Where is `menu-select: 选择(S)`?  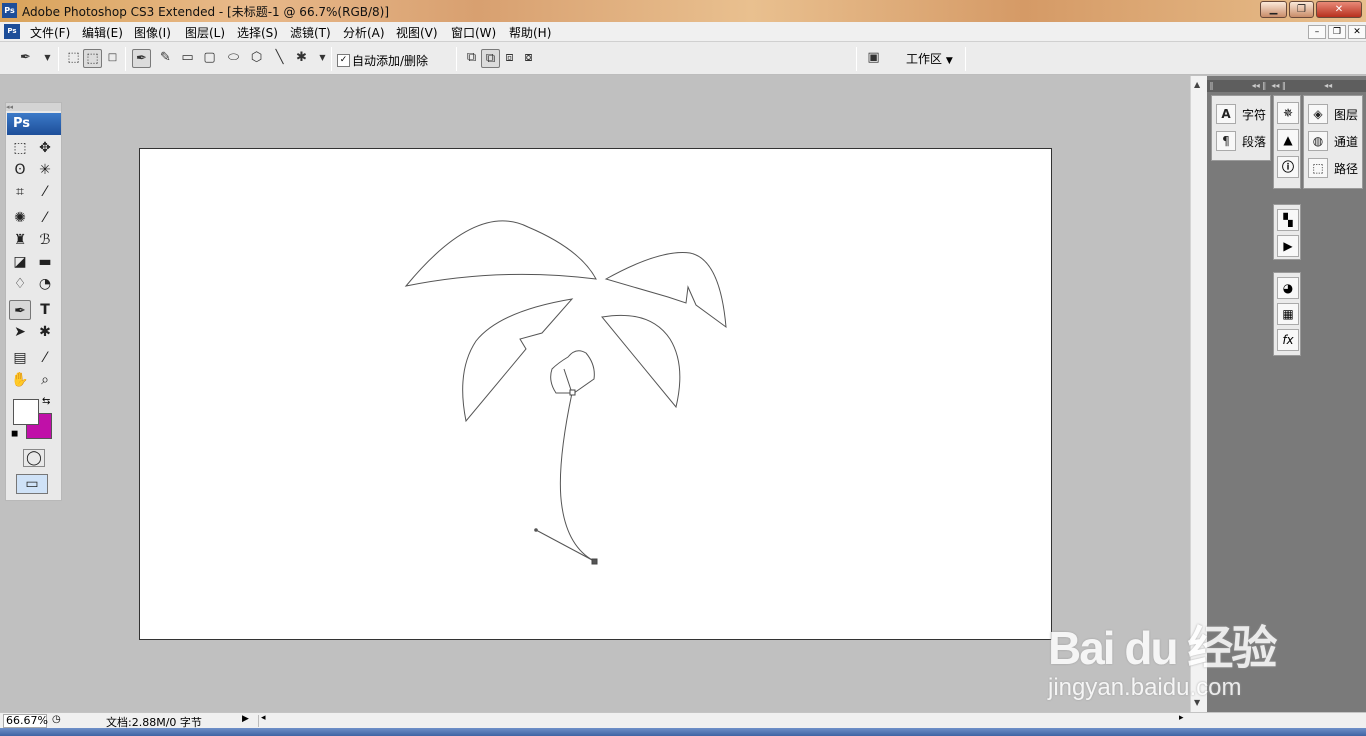 menu-select: 选择(S) is located at coordinates (257, 32).